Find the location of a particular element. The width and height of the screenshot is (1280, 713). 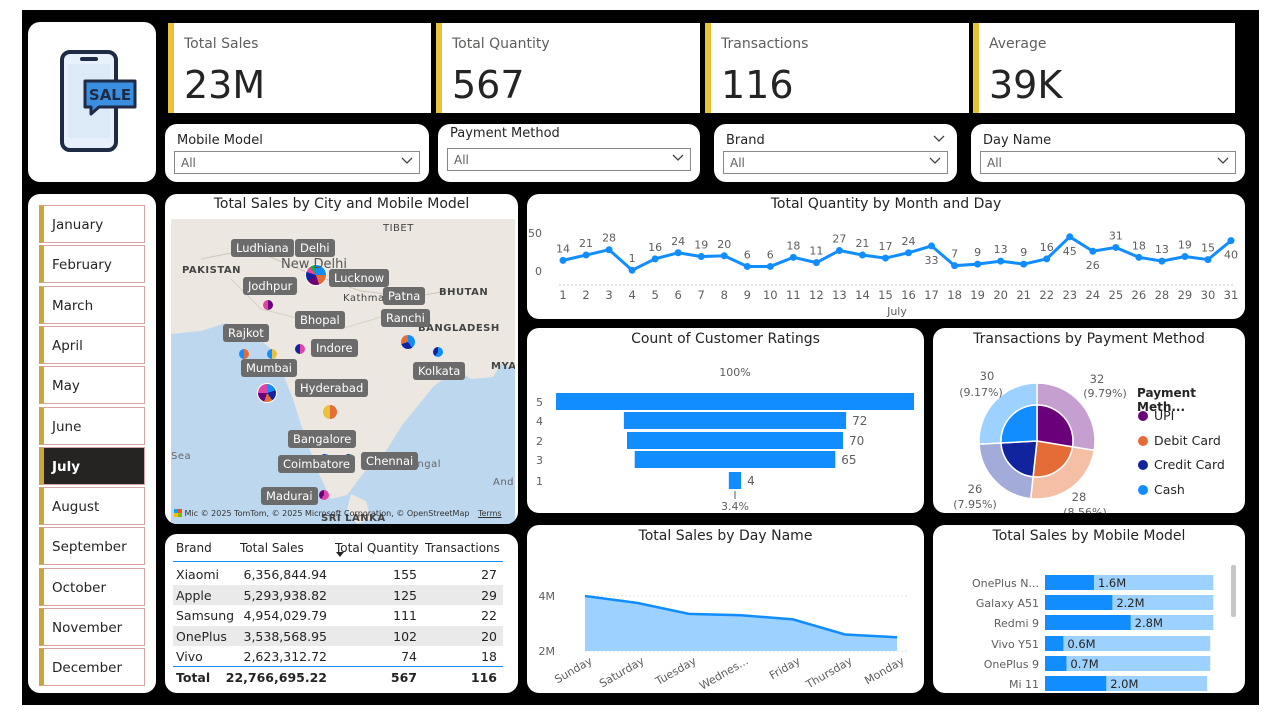

slicer-brand: Brand All is located at coordinates (835, 153).